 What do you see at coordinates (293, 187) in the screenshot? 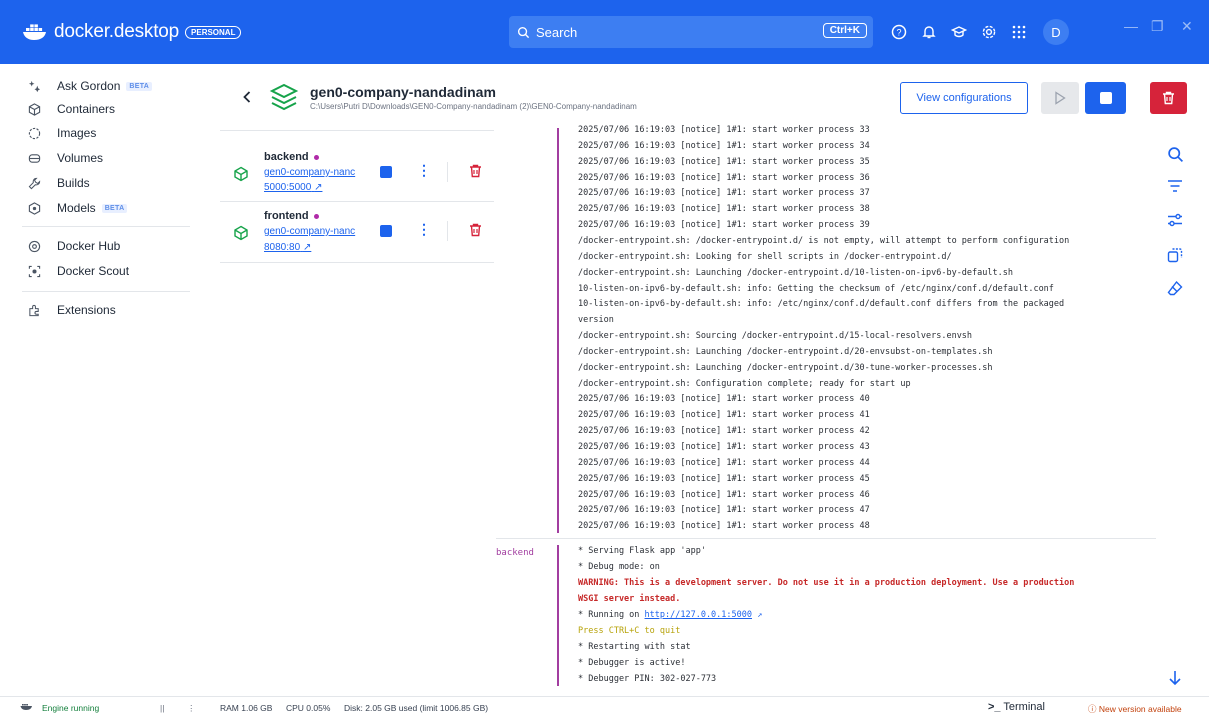
I see `port-link: 5000:5000 ↗` at bounding box center [293, 187].